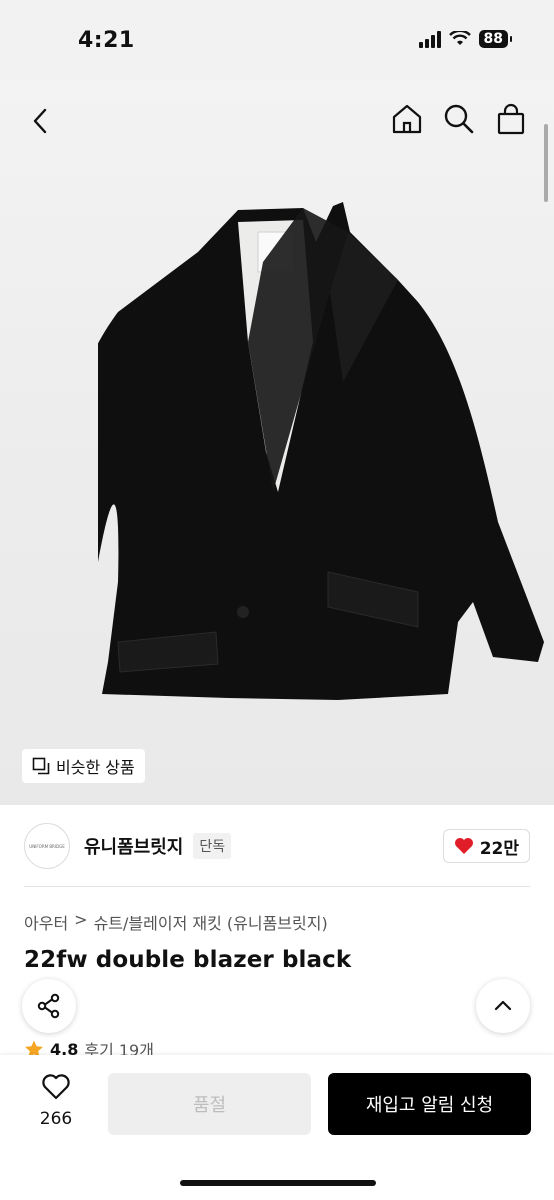 This screenshot has width=554, height=1200. I want to click on status-time: 4:21, so click(106, 40).